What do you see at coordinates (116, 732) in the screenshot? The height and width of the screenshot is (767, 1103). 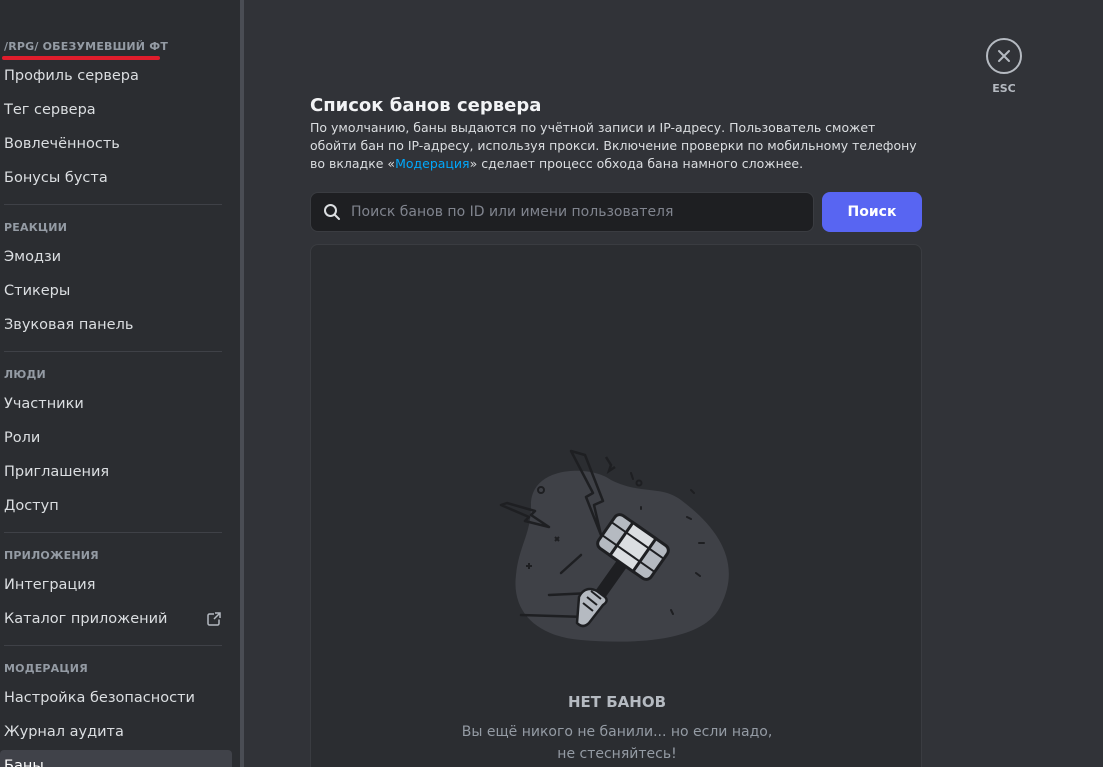 I see `sidebar-item-audit-log: Журнал аудита` at bounding box center [116, 732].